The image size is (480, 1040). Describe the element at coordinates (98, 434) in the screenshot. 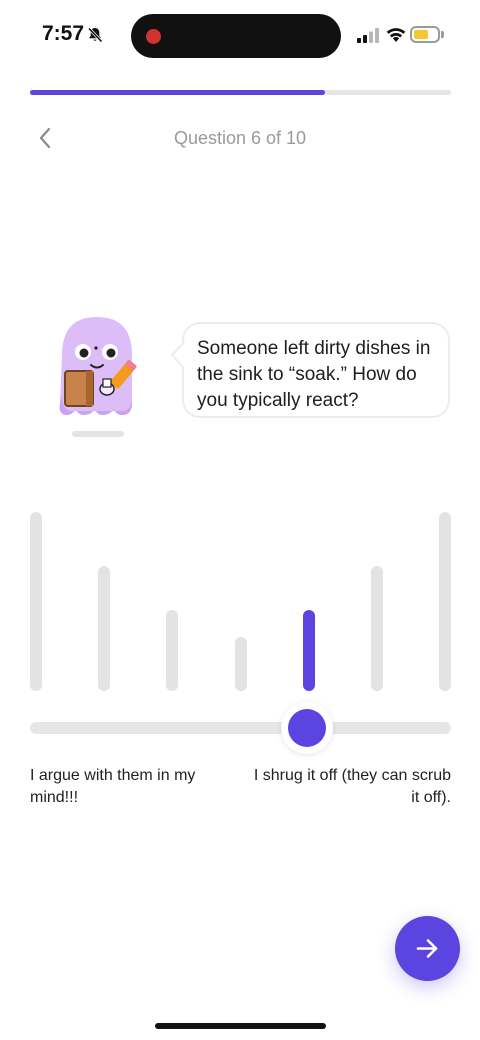

I see `mascot-shadow` at that location.